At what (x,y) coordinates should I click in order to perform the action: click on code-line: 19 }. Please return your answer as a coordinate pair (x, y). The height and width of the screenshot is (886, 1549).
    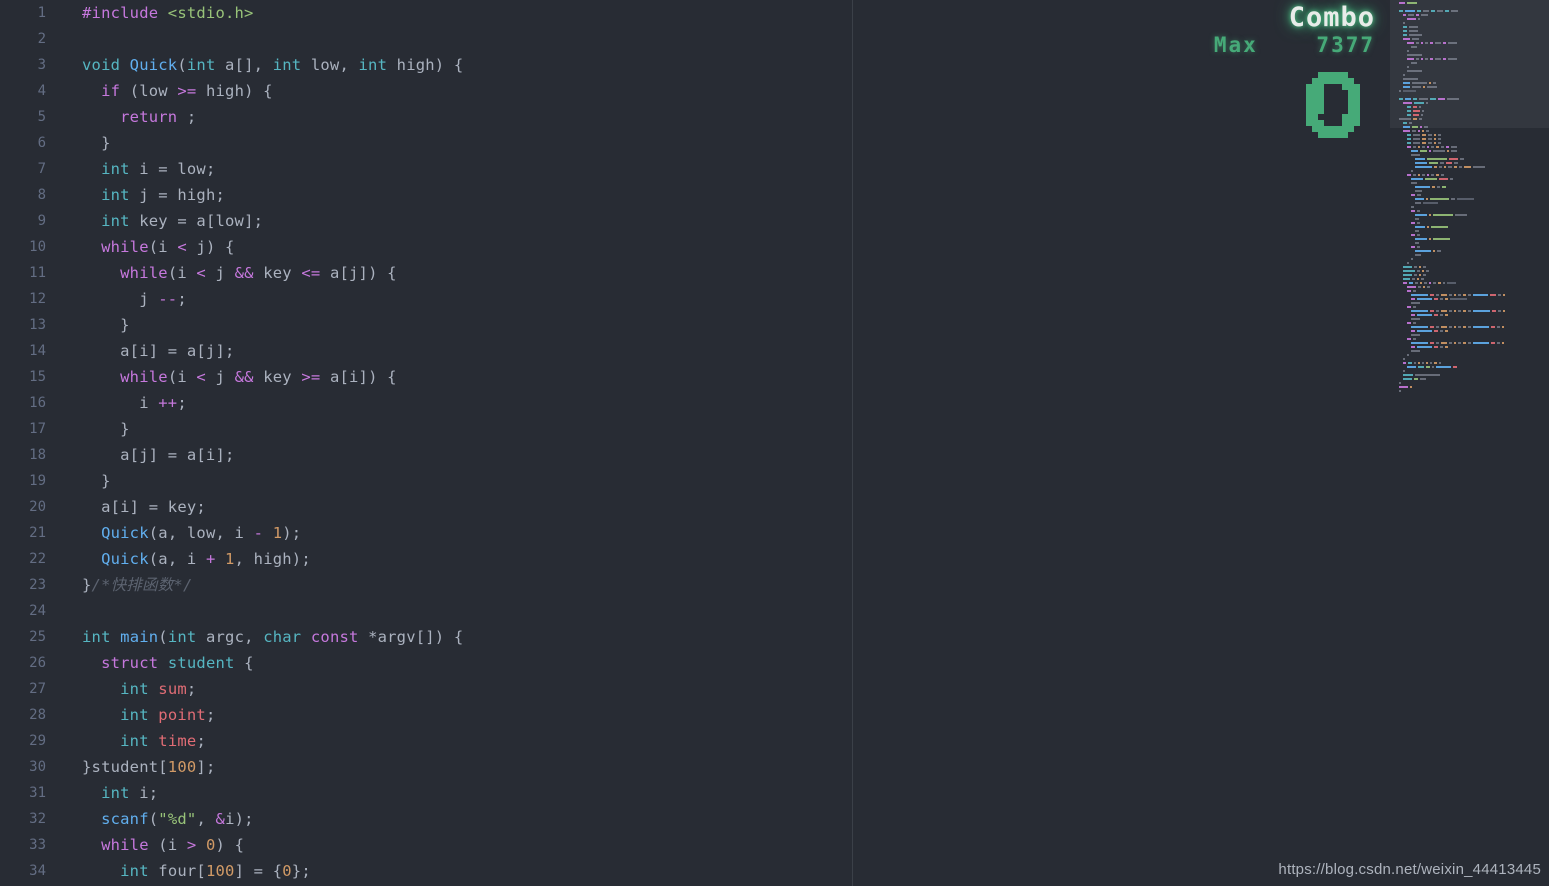
    Looking at the image, I should click on (695, 481).